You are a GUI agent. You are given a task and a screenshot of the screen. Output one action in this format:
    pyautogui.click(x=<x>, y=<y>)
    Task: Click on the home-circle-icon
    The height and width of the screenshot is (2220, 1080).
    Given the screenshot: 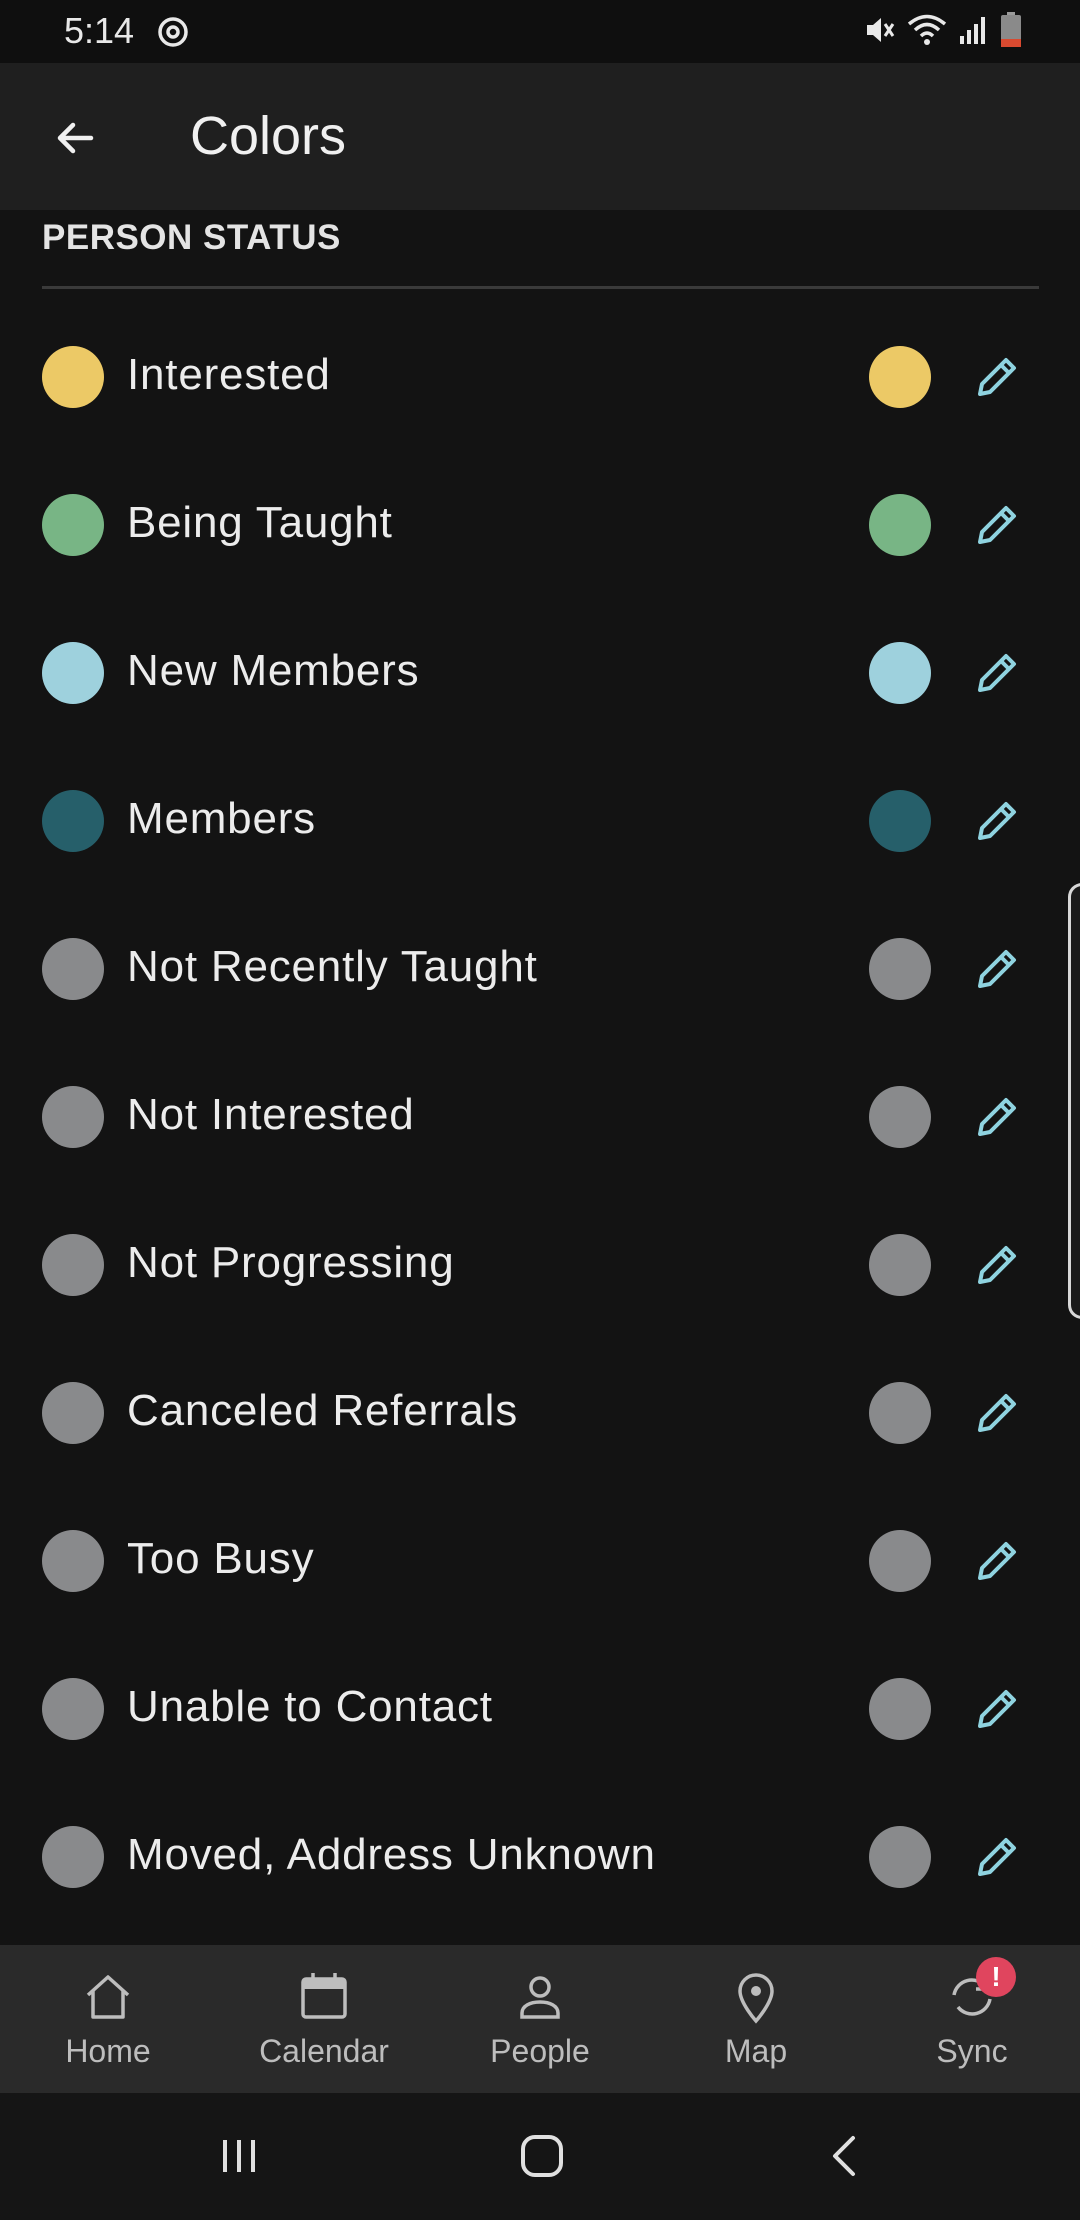 What is the action you would take?
    pyautogui.click(x=542, y=2156)
    